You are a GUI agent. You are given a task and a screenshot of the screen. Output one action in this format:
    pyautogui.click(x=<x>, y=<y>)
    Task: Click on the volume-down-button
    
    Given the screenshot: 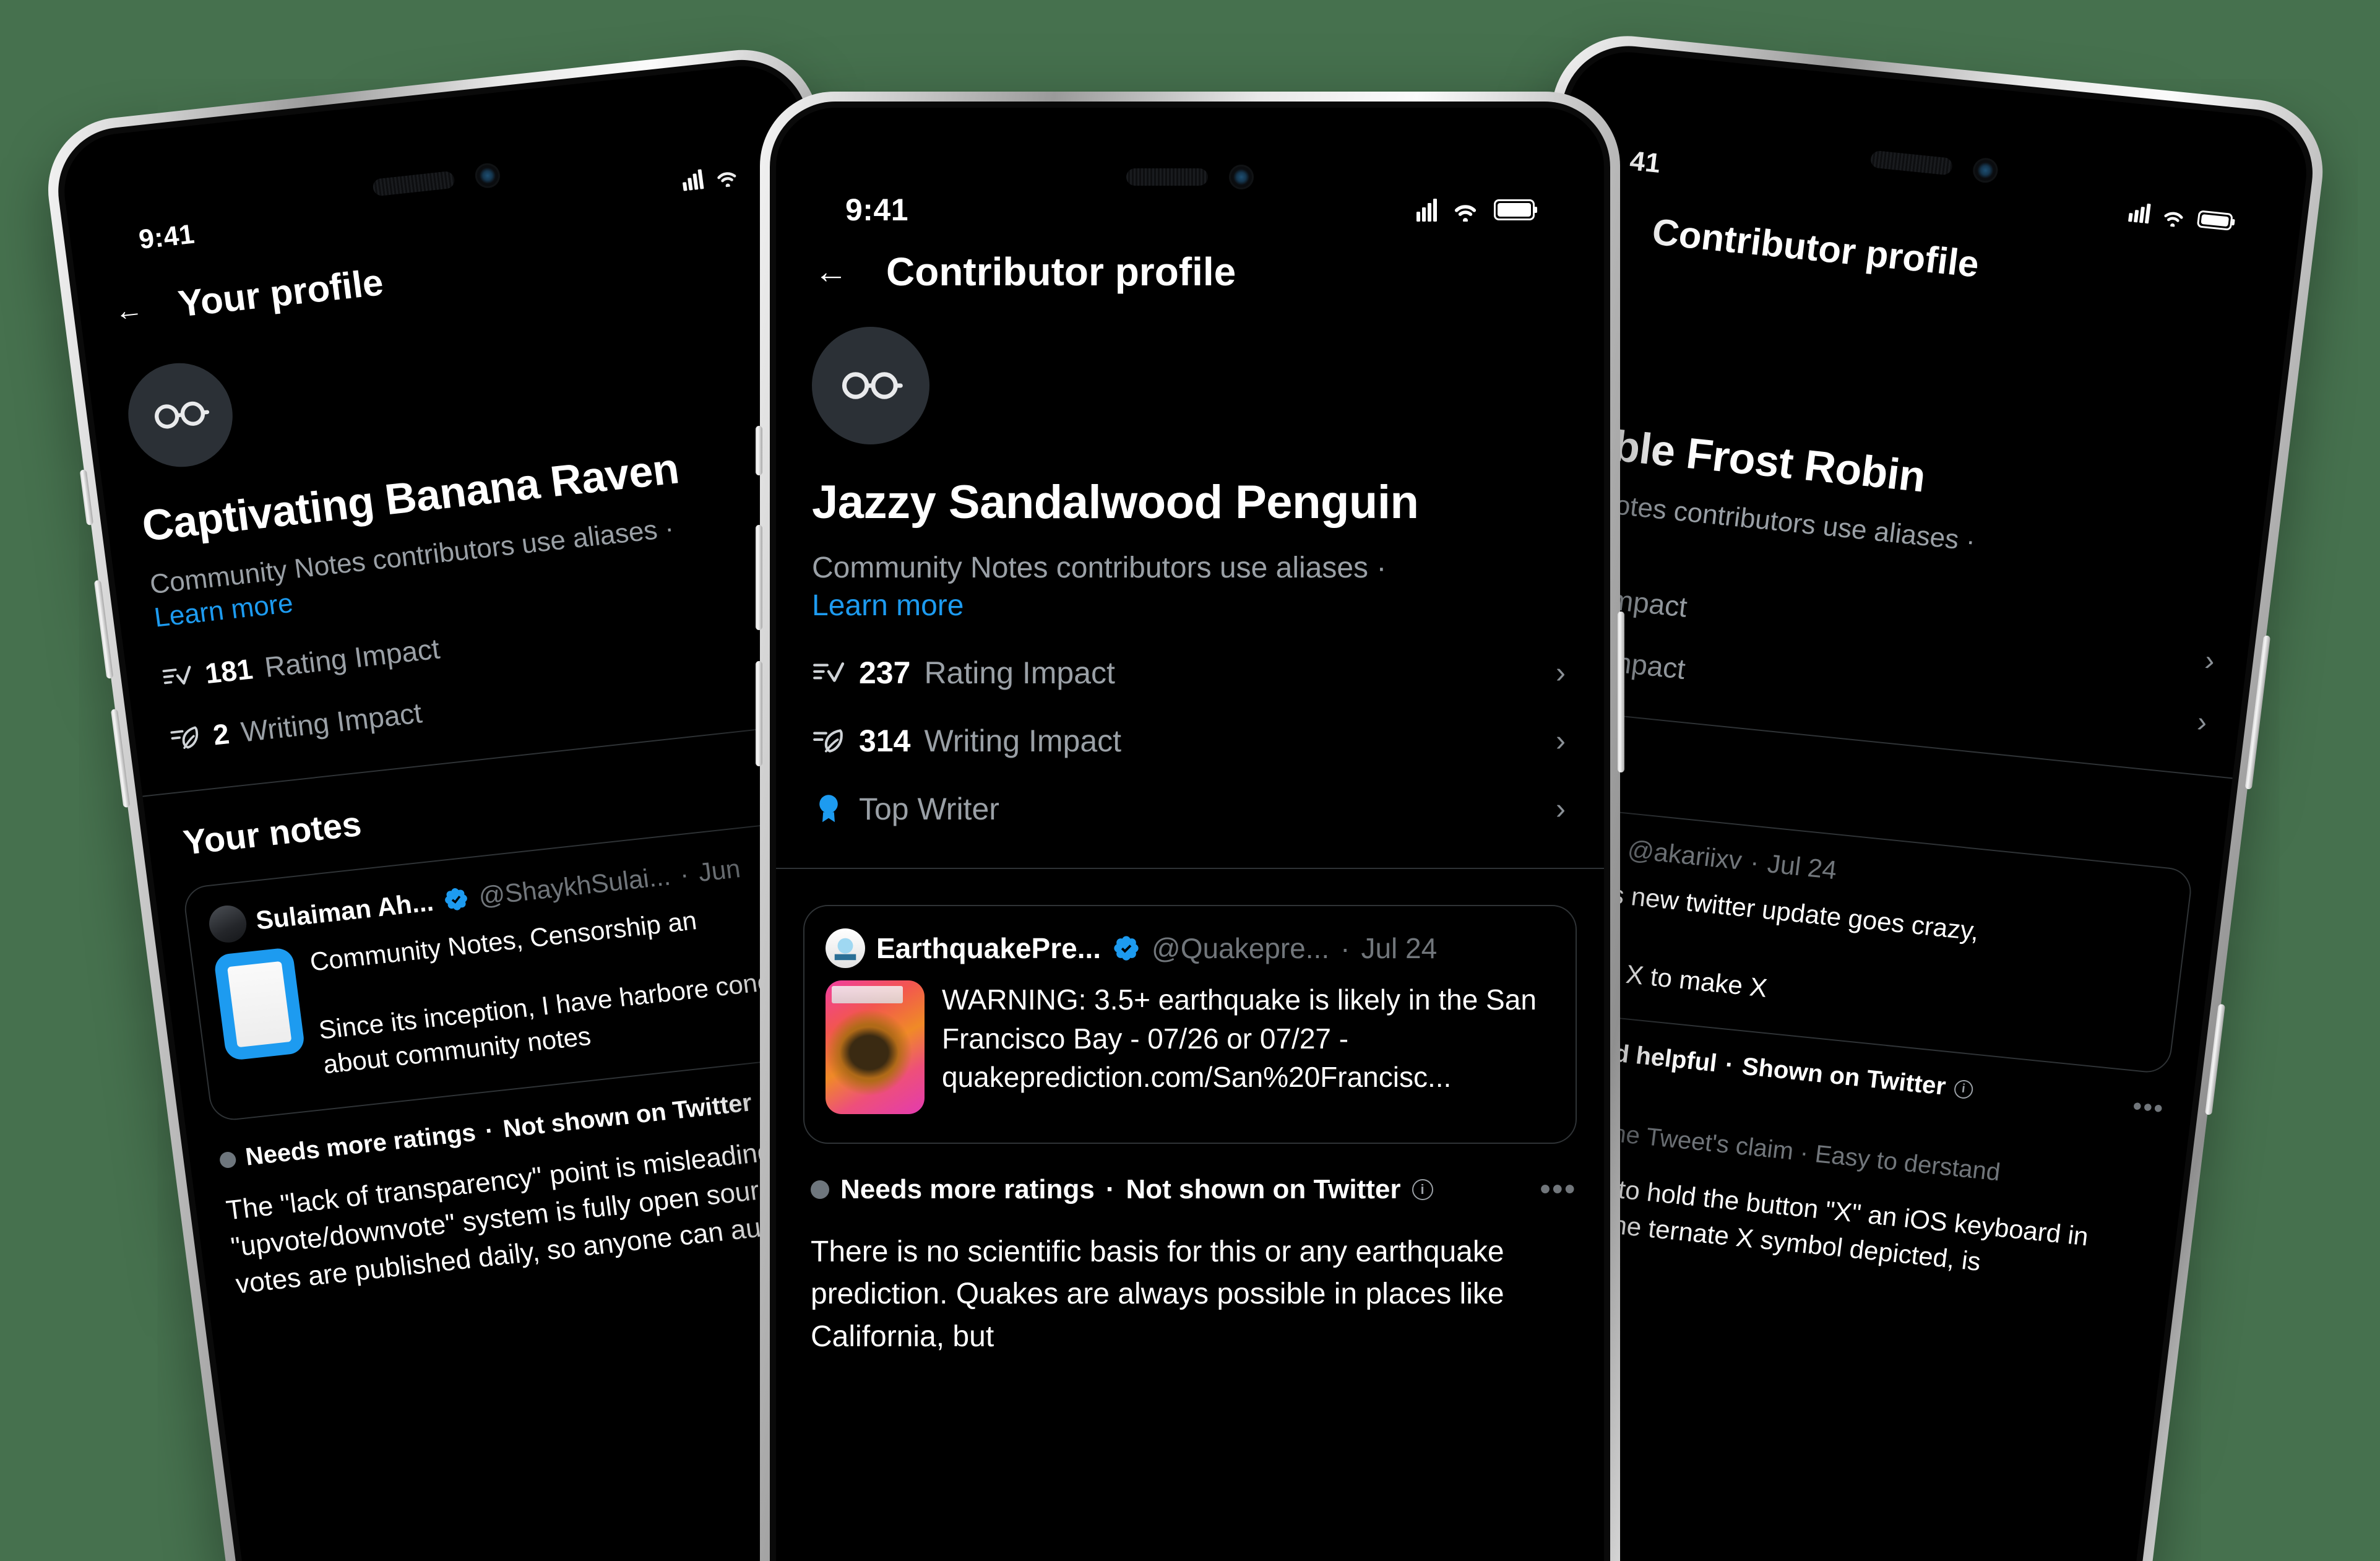 What is the action you would take?
    pyautogui.click(x=759, y=714)
    